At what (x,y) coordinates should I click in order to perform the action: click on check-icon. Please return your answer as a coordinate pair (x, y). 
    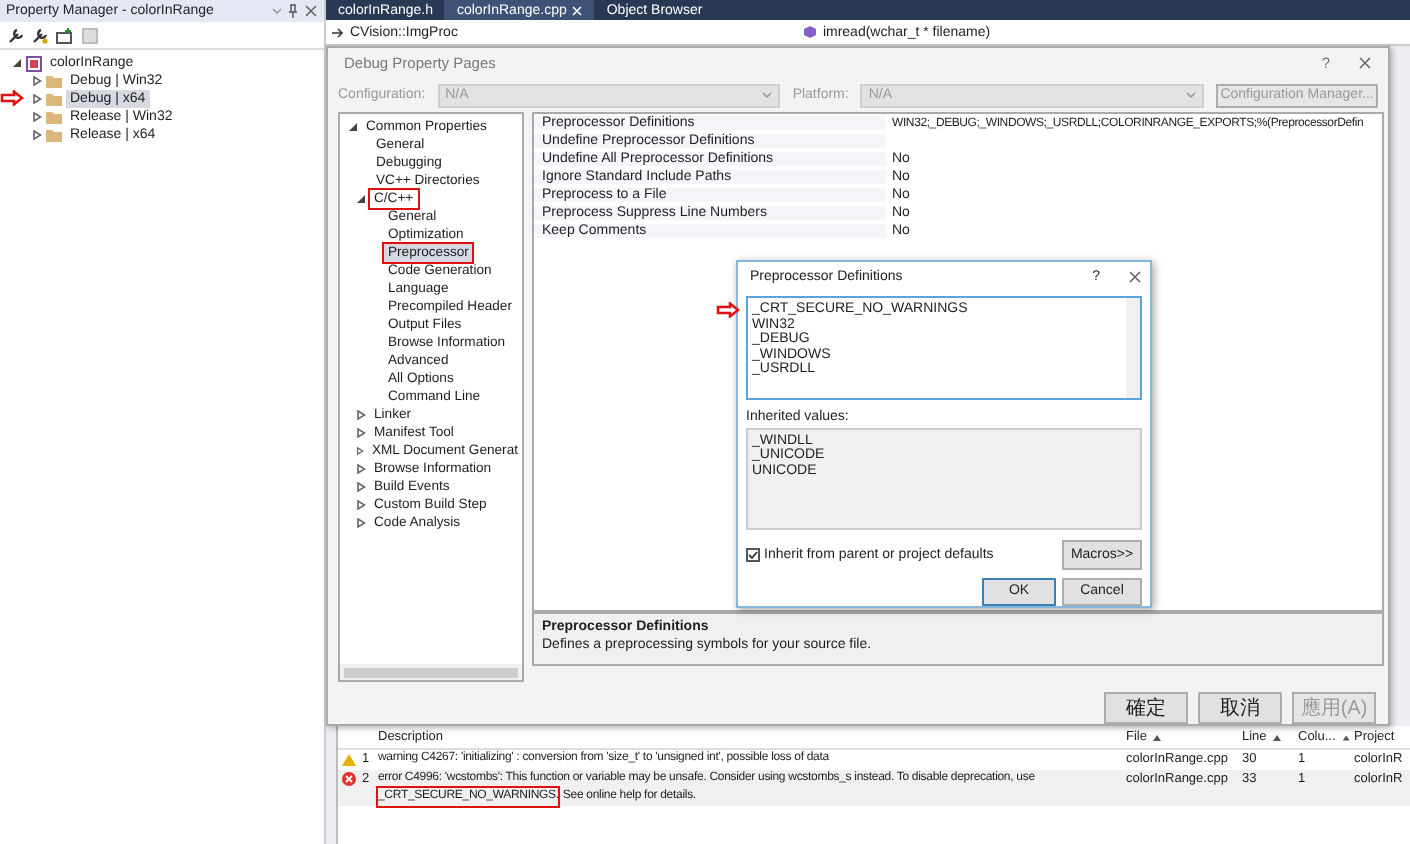
    Looking at the image, I should click on (753, 554).